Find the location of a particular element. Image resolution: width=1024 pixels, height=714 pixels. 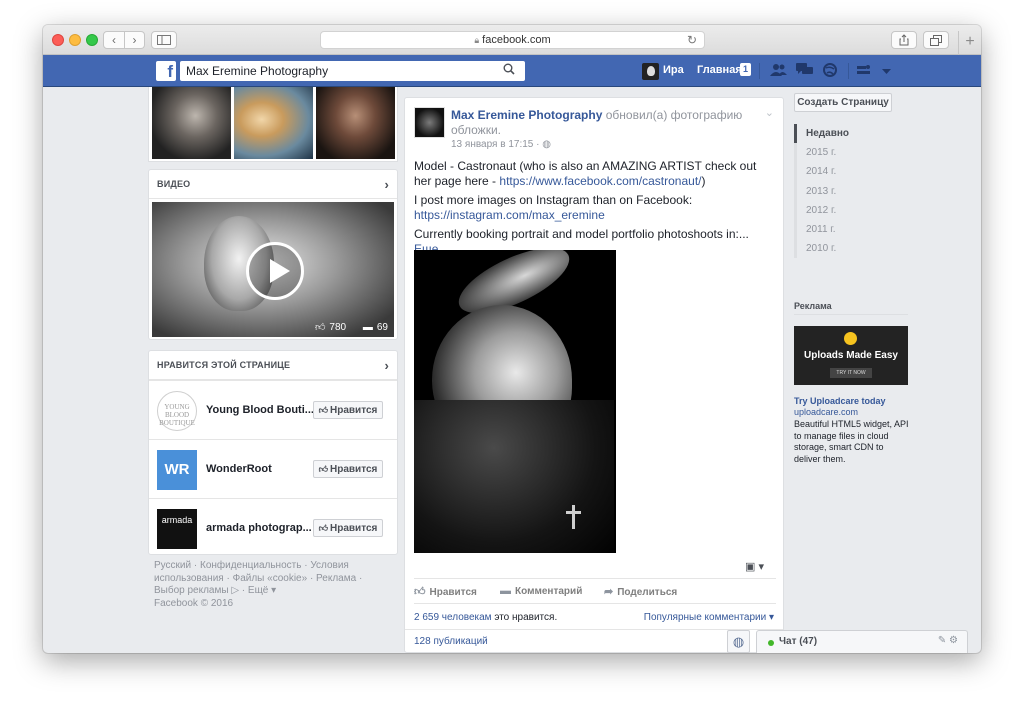

lock-icon: 🔒︎ is located at coordinates (477, 40).